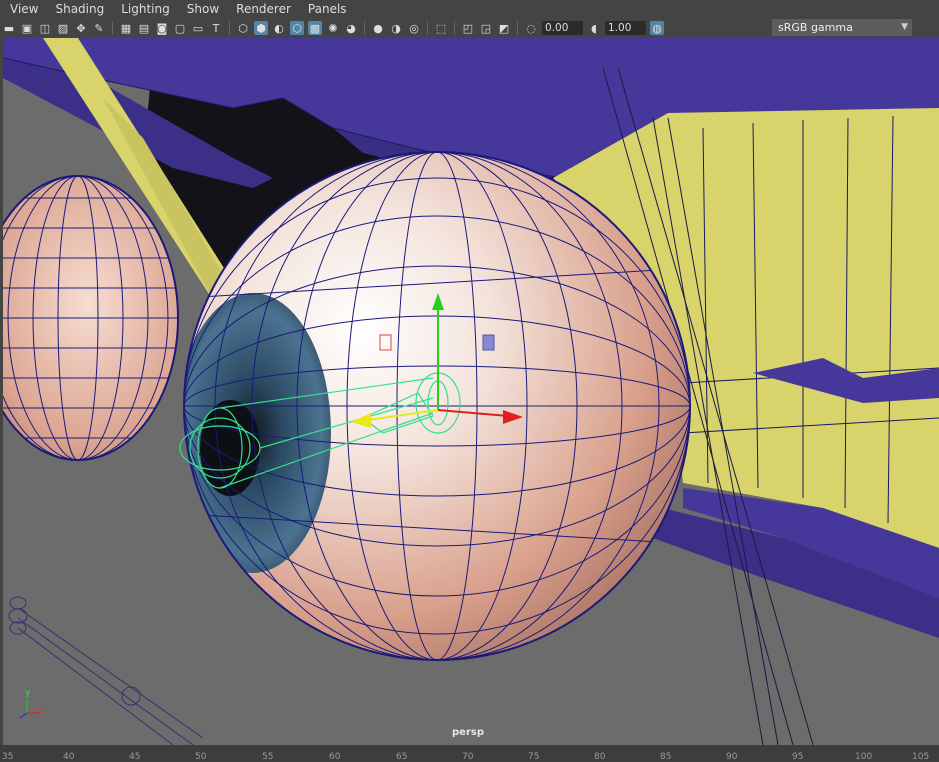  I want to click on grid-icon: ▦, so click(126, 28).